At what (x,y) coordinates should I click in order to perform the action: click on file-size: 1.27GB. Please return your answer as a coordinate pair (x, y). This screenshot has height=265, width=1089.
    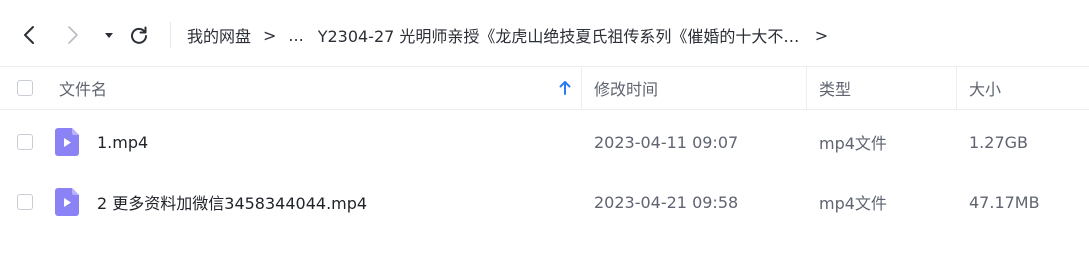
    Looking at the image, I should click on (998, 142).